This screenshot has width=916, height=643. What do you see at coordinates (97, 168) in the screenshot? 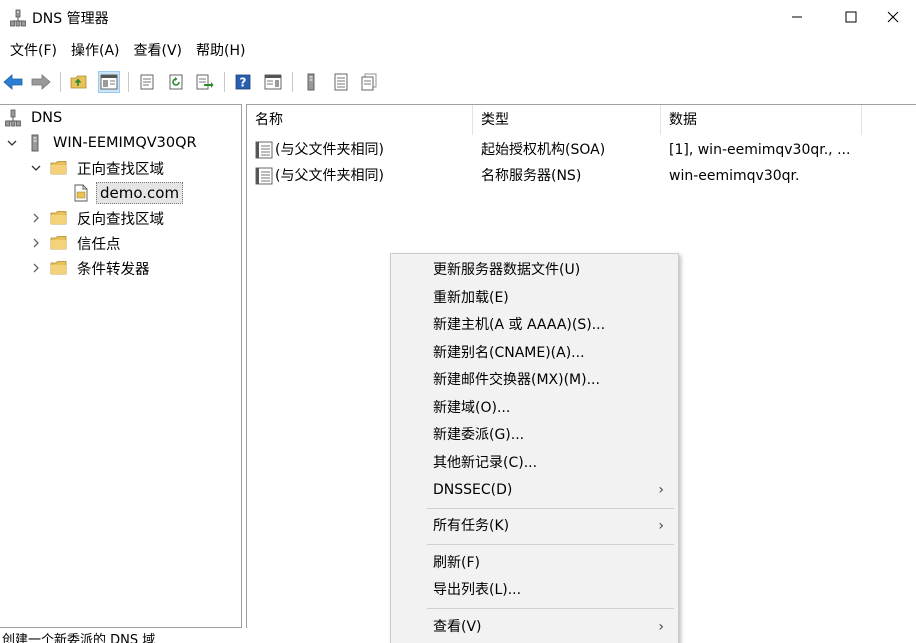
I see `tree-item-forward-lookup-zones: 正向查找区域` at bounding box center [97, 168].